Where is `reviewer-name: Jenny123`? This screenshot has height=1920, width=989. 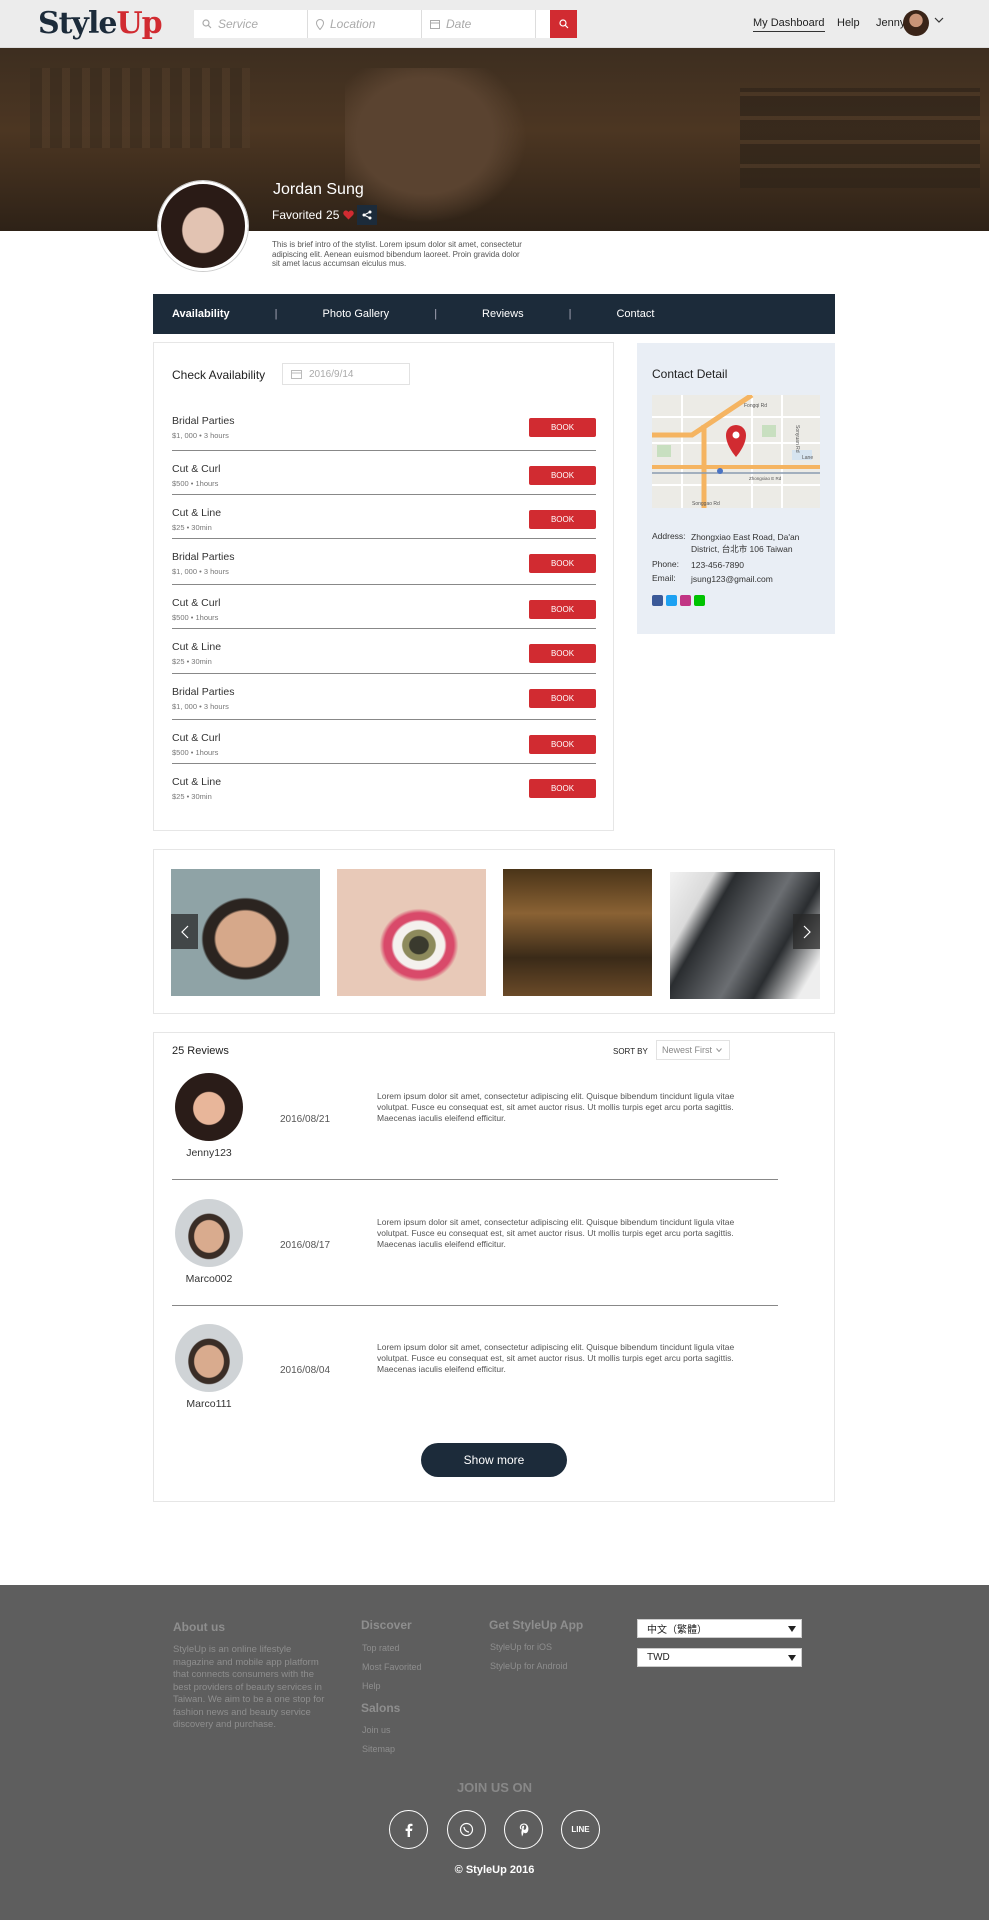 reviewer-name: Jenny123 is located at coordinates (209, 1153).